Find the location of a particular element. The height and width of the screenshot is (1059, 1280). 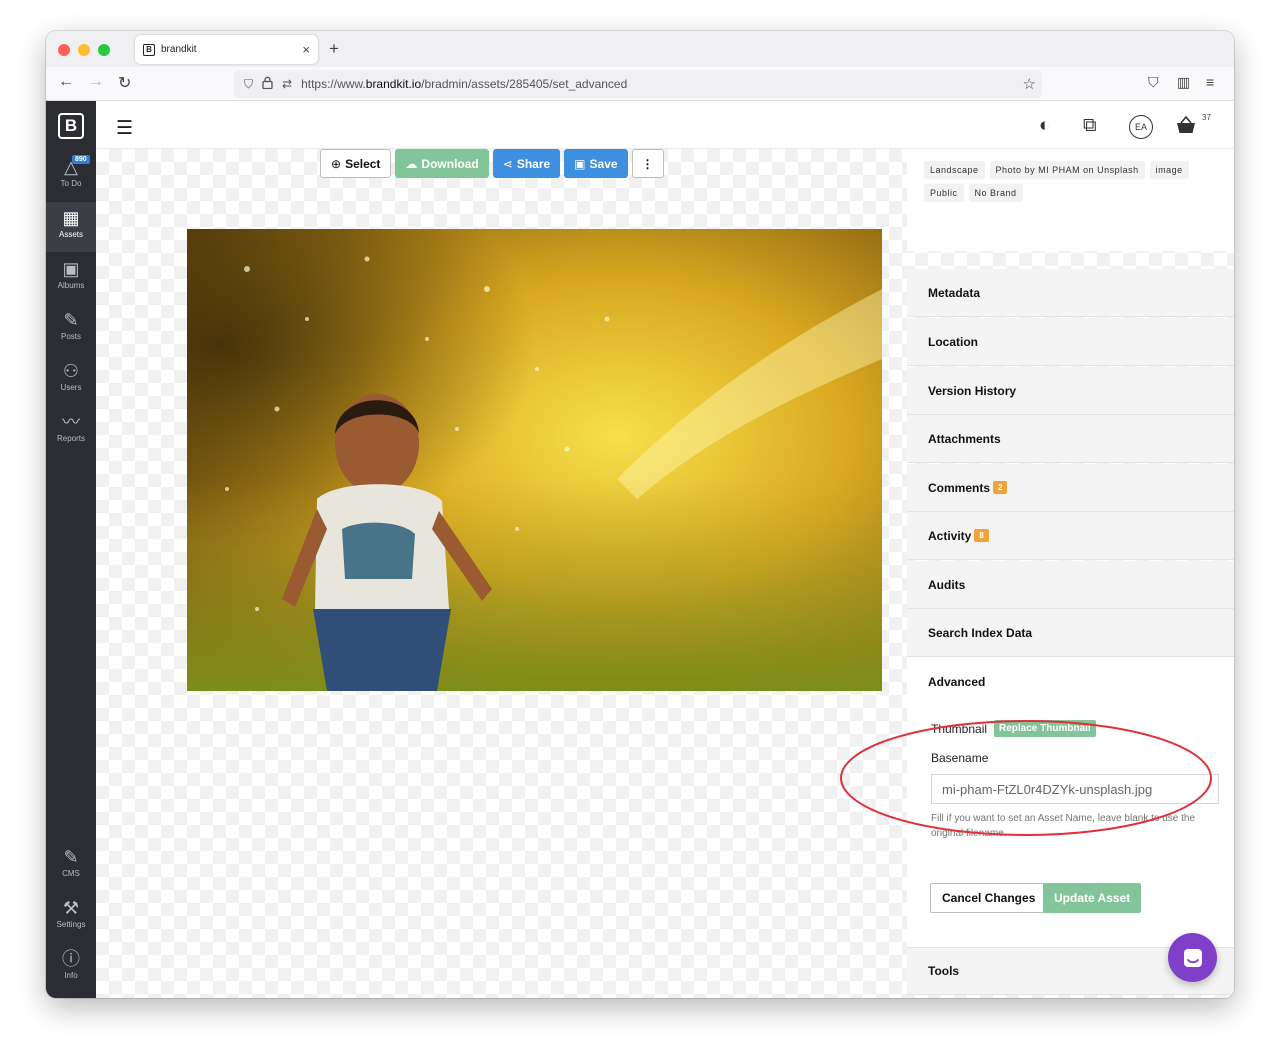

sidebar-item-label: Info is located at coordinates (71, 975).